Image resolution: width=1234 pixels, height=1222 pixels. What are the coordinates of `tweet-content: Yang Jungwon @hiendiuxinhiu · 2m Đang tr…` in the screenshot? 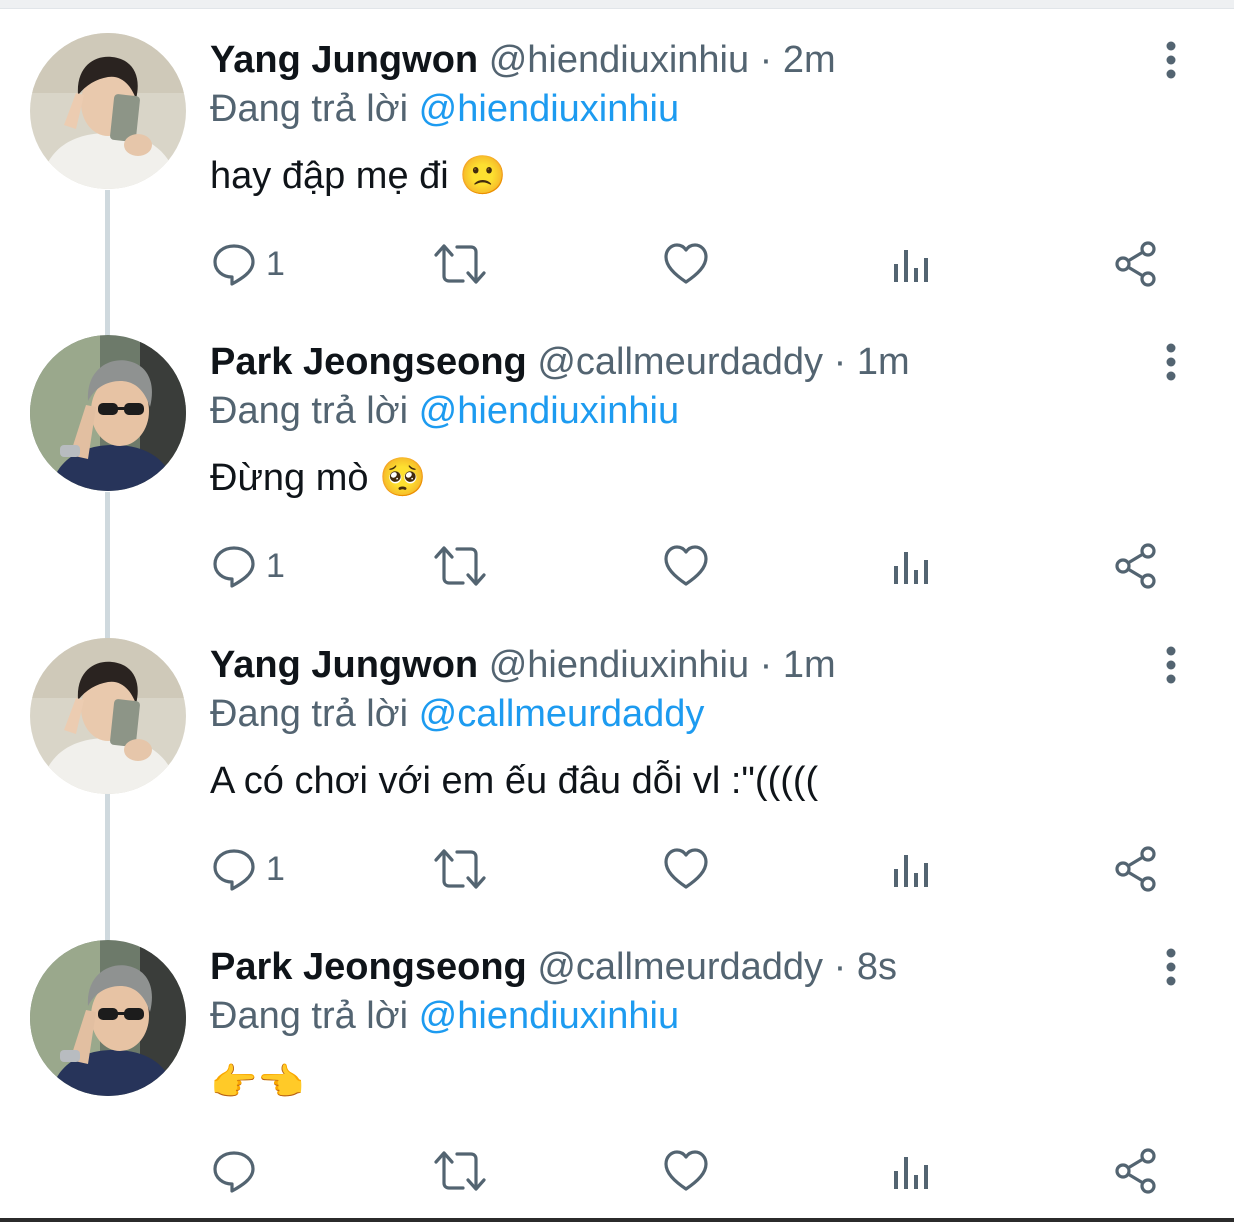 It's located at (675, 118).